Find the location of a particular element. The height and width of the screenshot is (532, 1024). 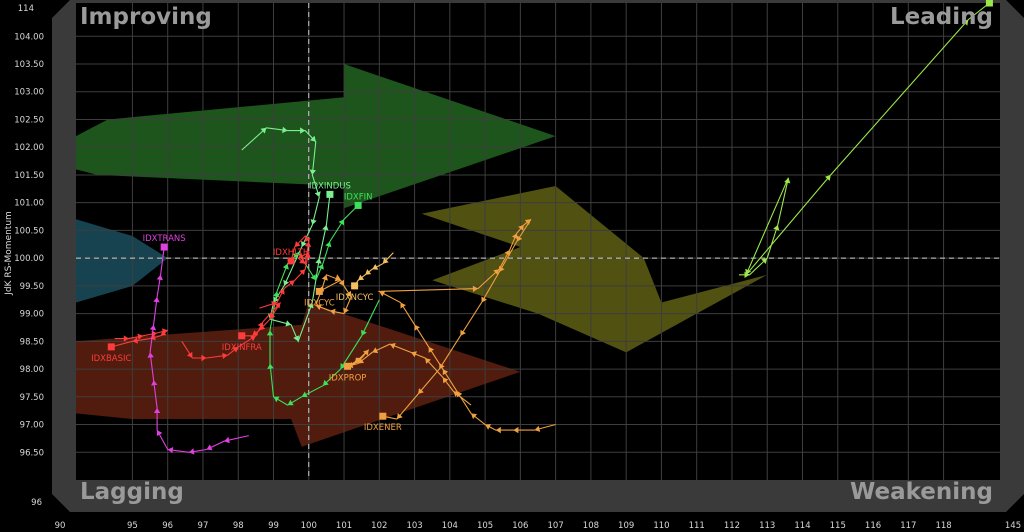

x-tick-label-1: 96 is located at coordinates (167, 526).